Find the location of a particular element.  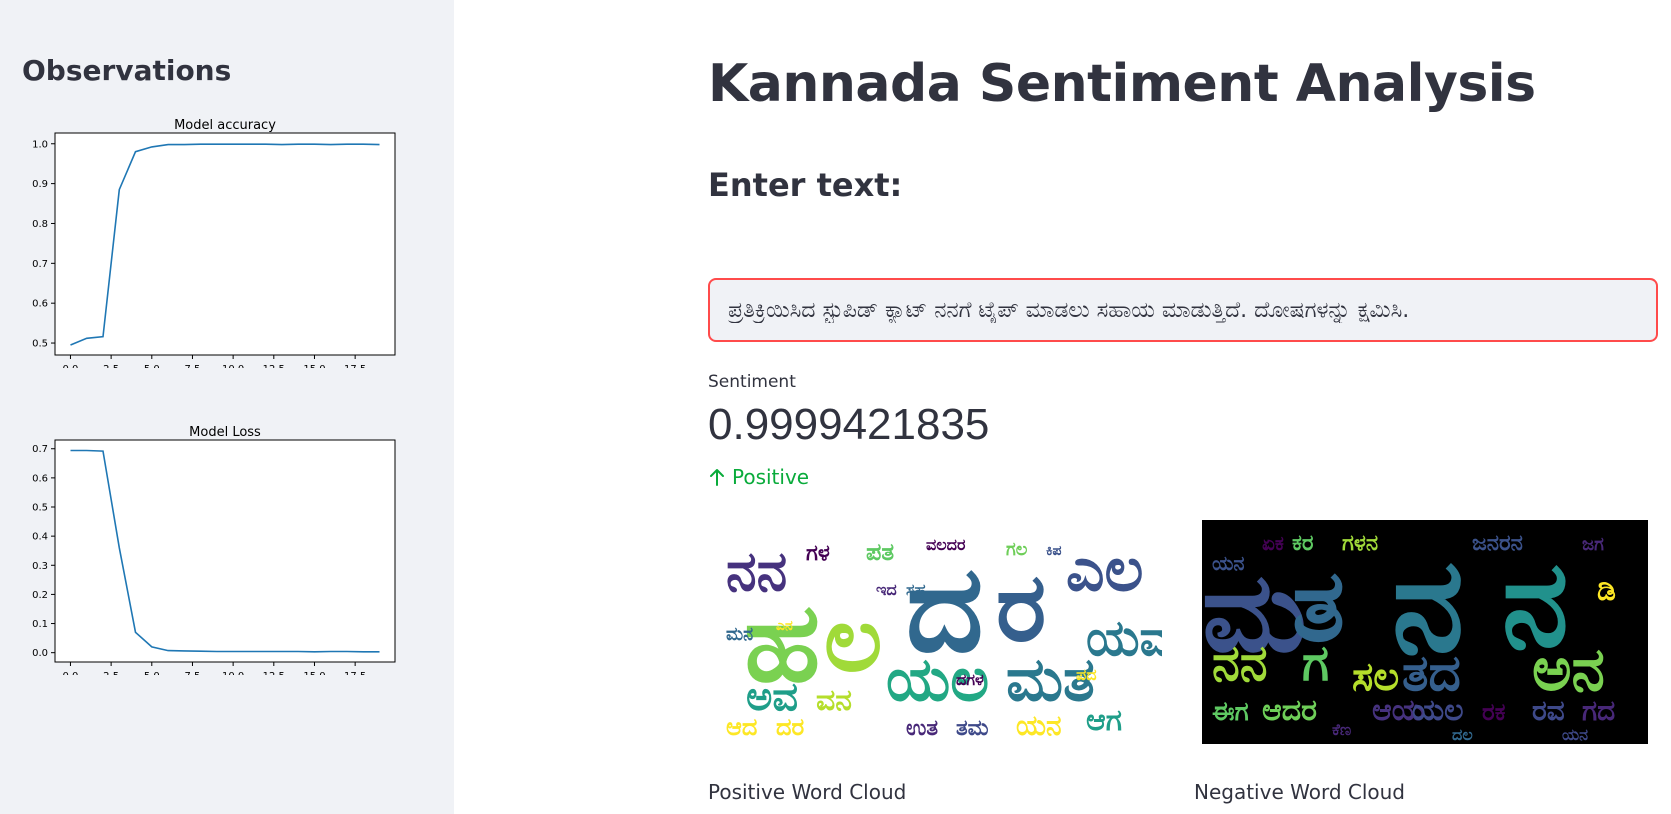

svg-text: ಆದ is located at coordinates (741, 727).